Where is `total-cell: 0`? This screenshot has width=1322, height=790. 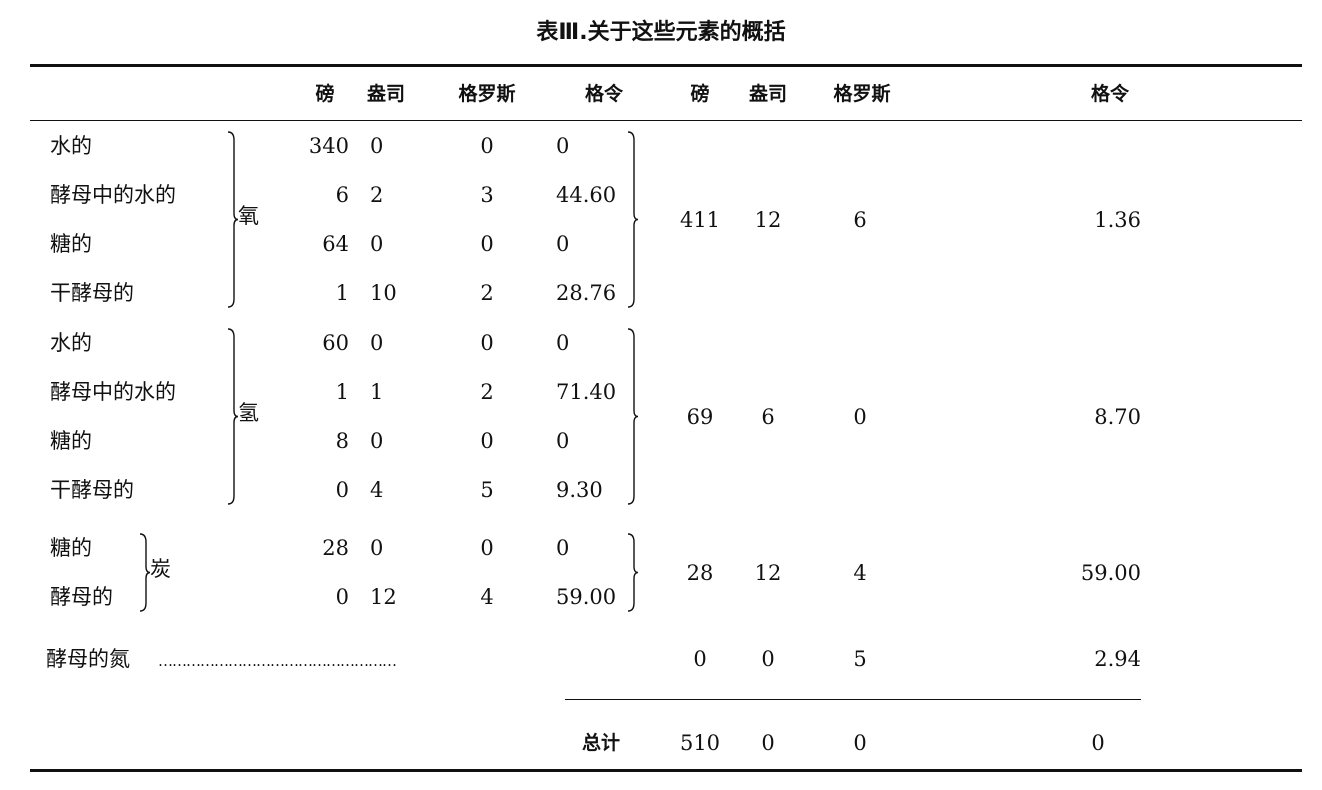 total-cell: 0 is located at coordinates (860, 416).